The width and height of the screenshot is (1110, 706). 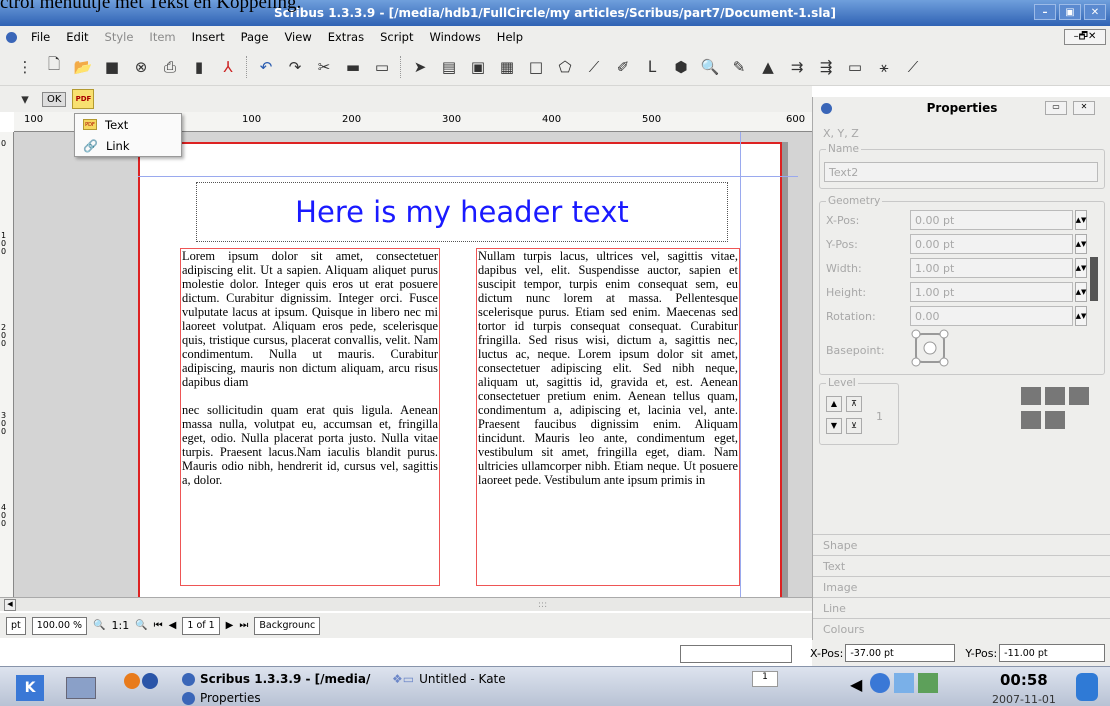 I want to click on zoom-field: 100.00 %, so click(x=59, y=625).